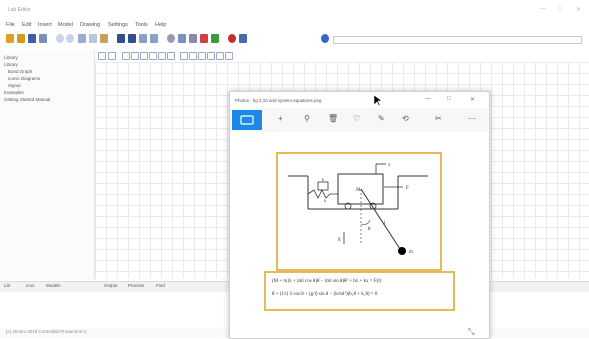 Image resolution: width=589 pixels, height=339 pixels. Describe the element at coordinates (171, 38) in the screenshot. I see `zoom-icon` at that location.